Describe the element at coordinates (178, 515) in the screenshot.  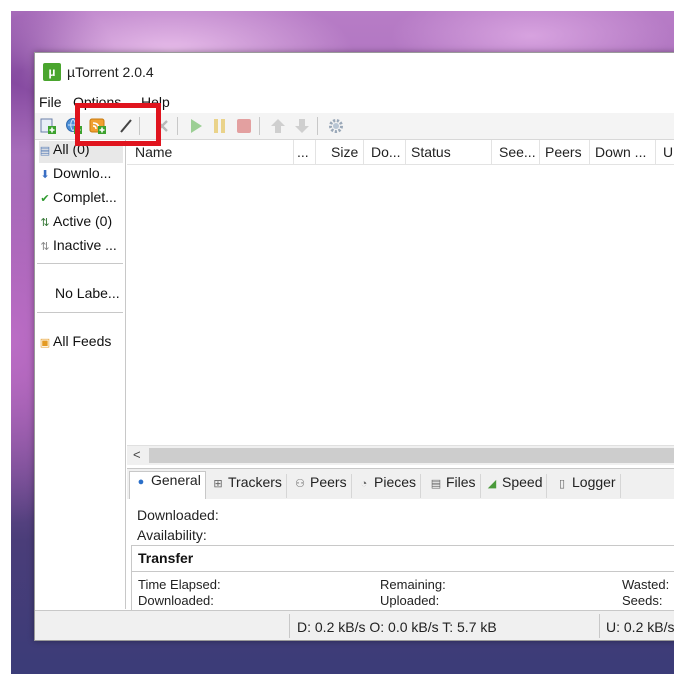
I see `downloaded-label: Downloaded:` at that location.